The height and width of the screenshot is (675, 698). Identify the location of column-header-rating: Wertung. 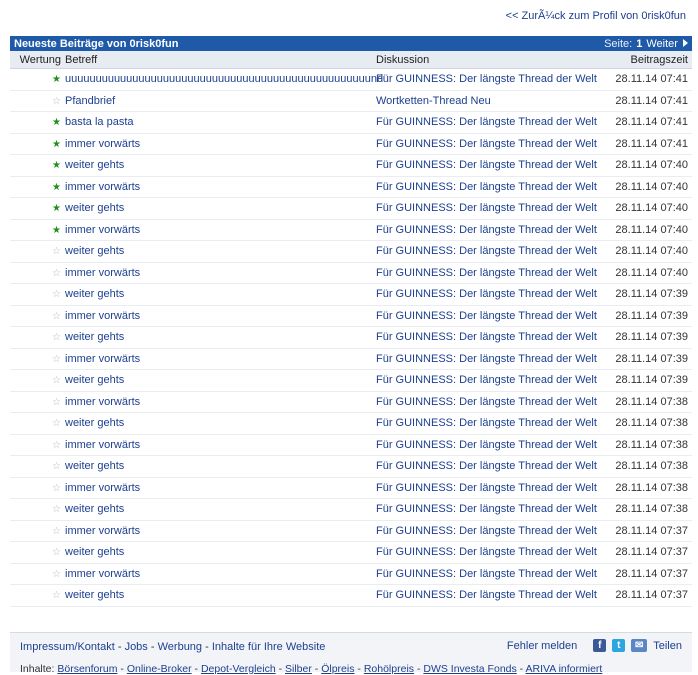
(35, 60).